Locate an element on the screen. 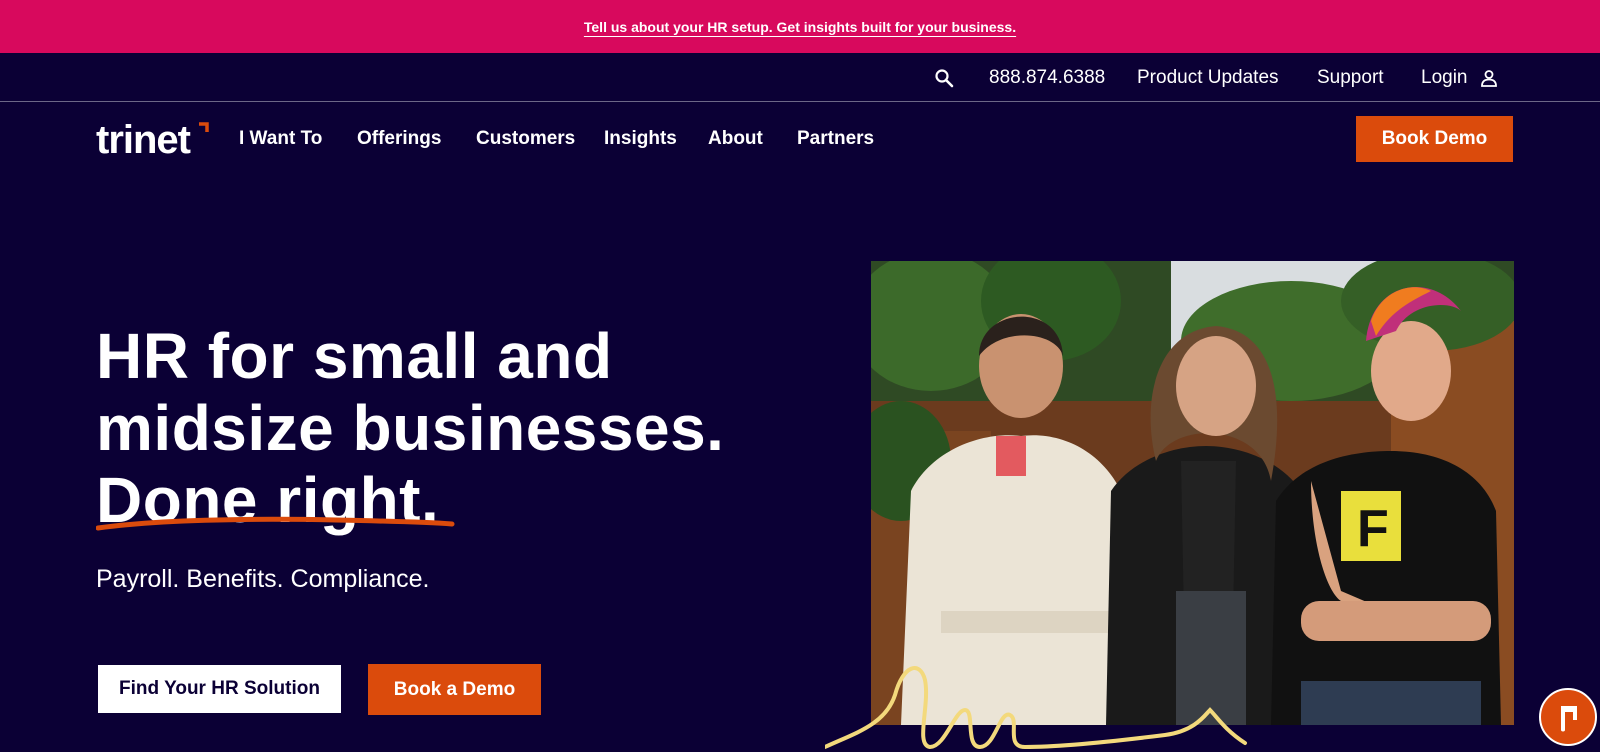  trinet-logo: trinet is located at coordinates (153, 140).